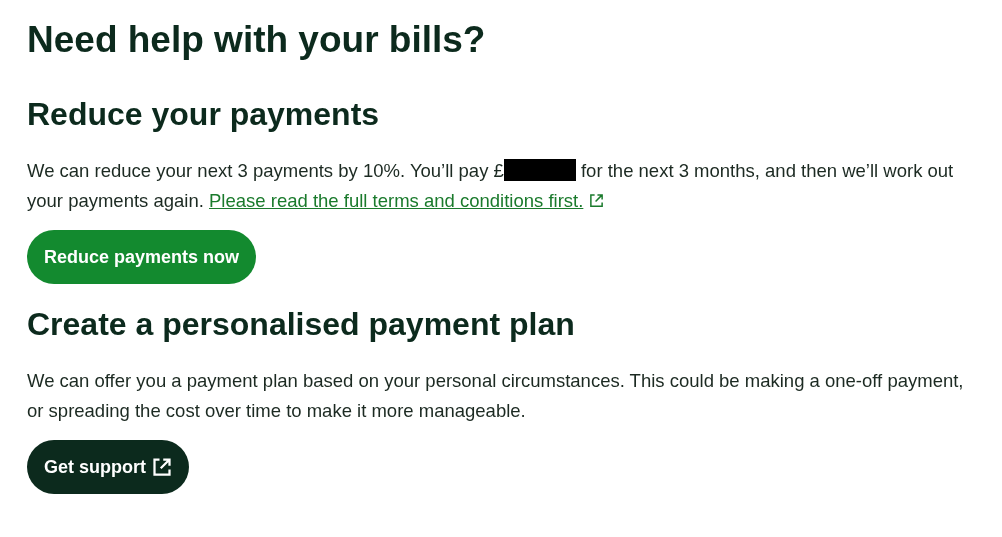  Describe the element at coordinates (142, 257) in the screenshot. I see `action-button: Reduce payments now` at that location.